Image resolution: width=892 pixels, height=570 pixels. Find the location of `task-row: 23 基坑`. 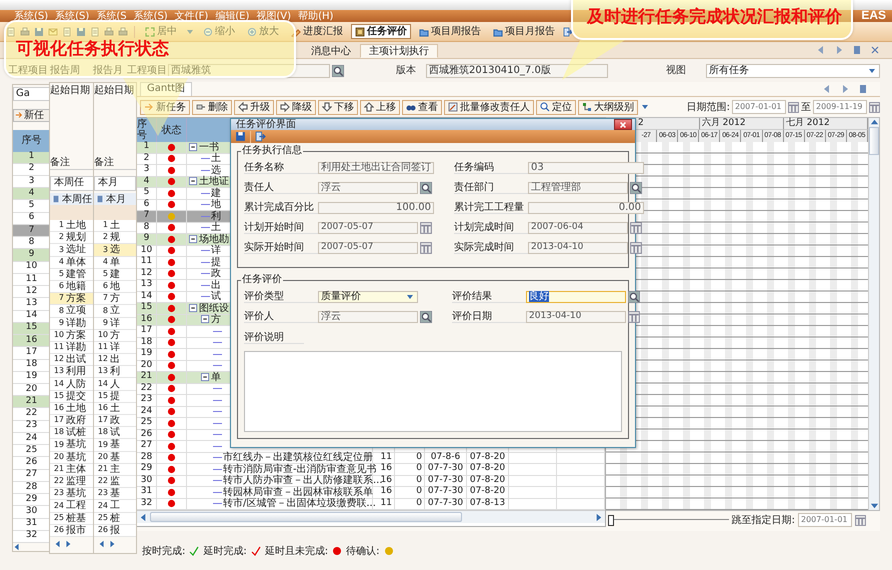

task-row: 23 基坑 is located at coordinates (72, 494).